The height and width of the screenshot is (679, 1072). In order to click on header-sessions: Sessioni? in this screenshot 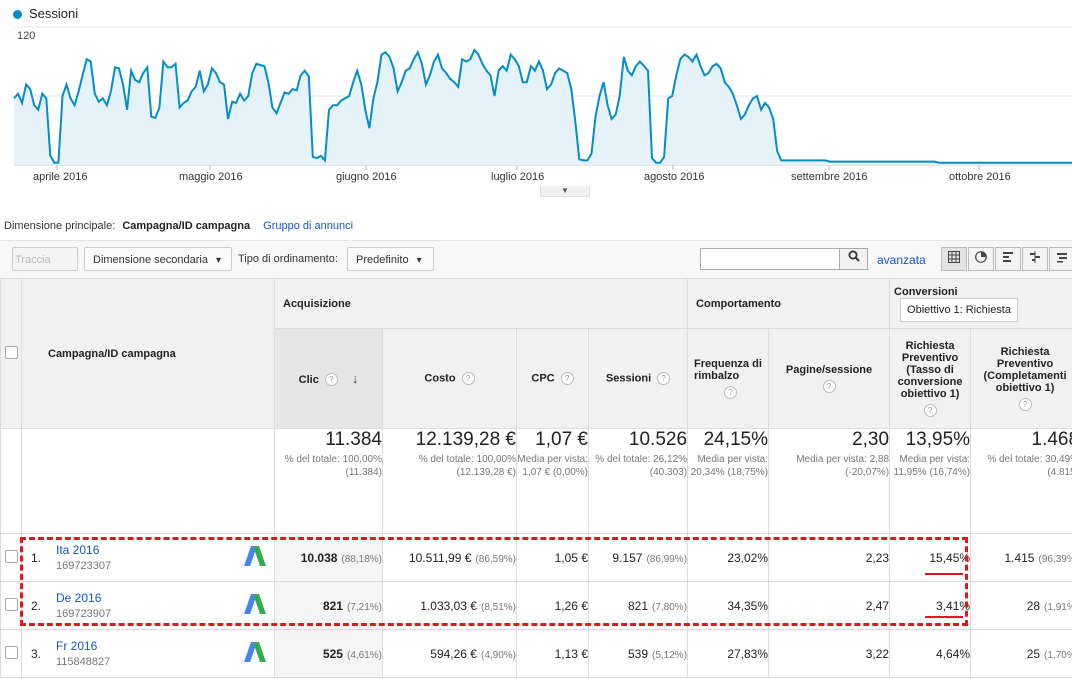, I will do `click(638, 378)`.